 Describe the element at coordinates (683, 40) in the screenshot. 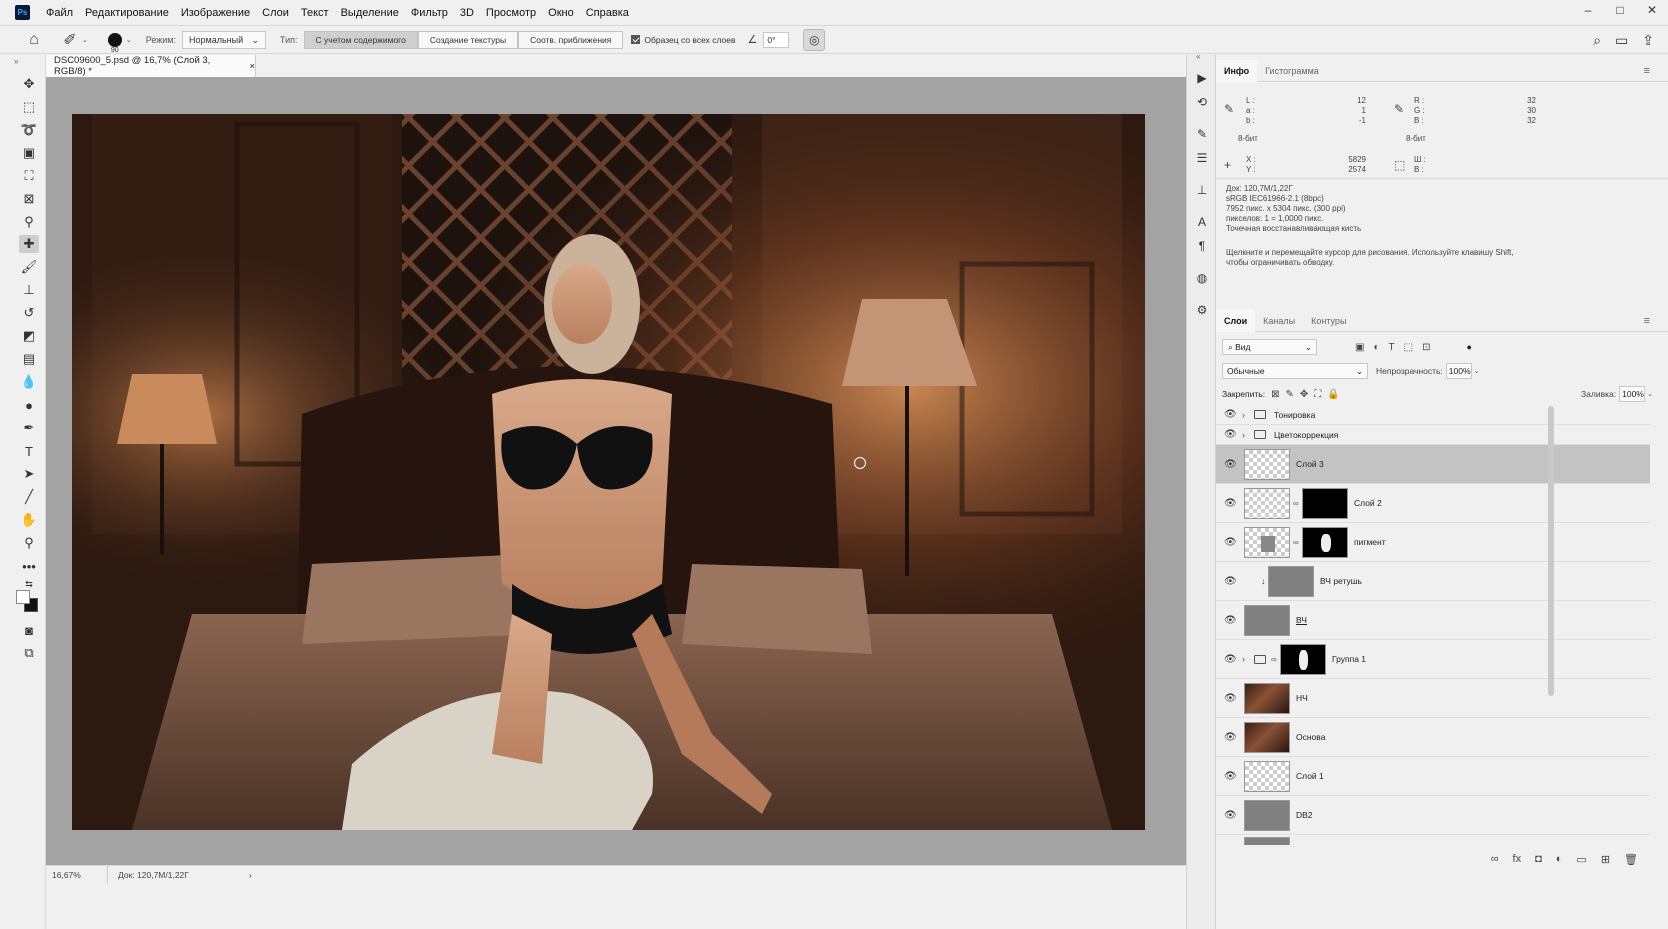

I see `sample-all-layers-checkbox: Образец со всех слоев` at that location.